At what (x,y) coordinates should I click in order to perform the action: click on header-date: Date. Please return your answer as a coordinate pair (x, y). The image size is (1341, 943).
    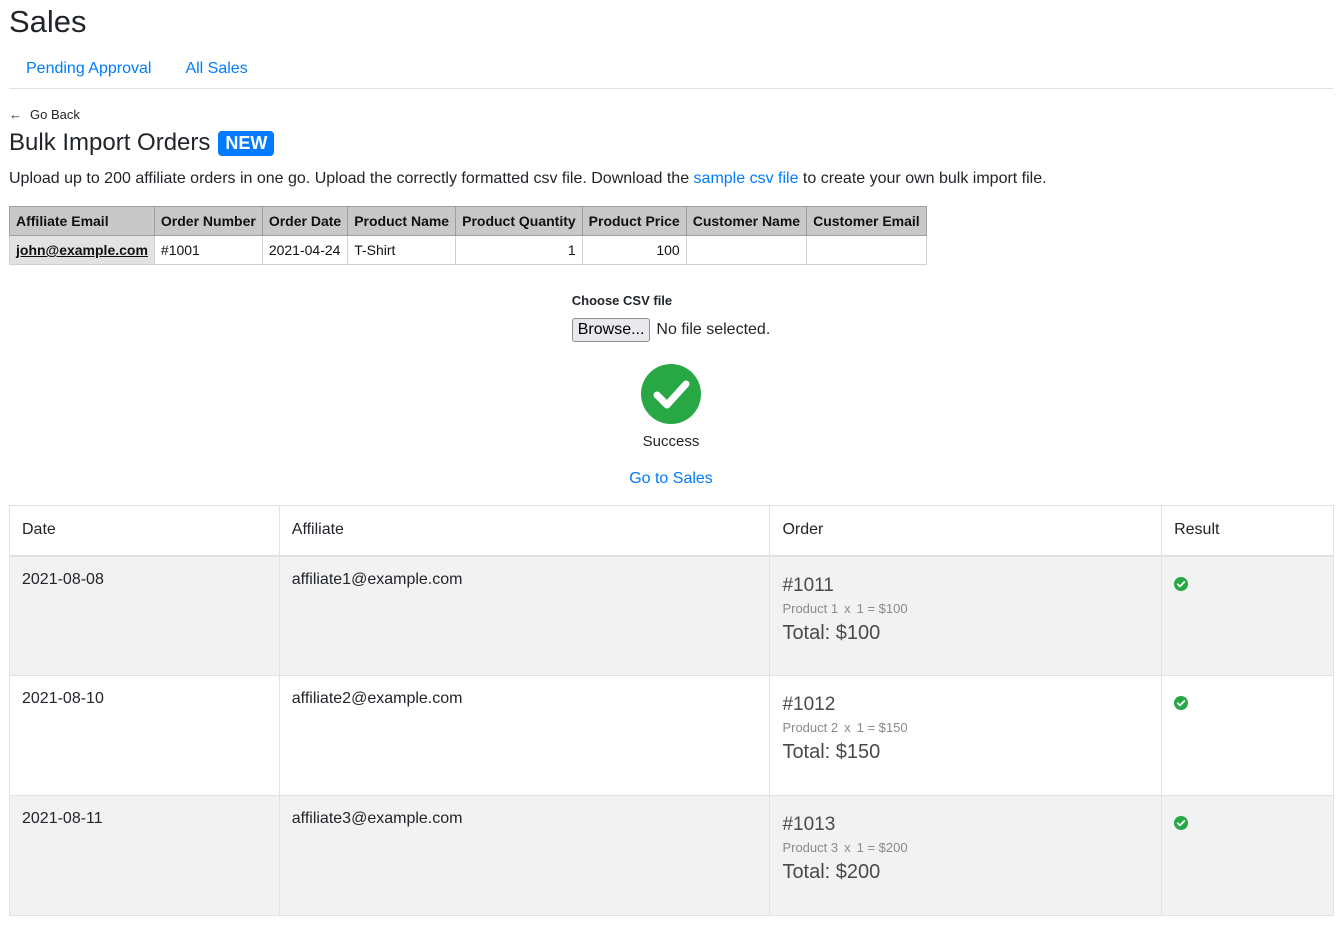
    Looking at the image, I should click on (144, 531).